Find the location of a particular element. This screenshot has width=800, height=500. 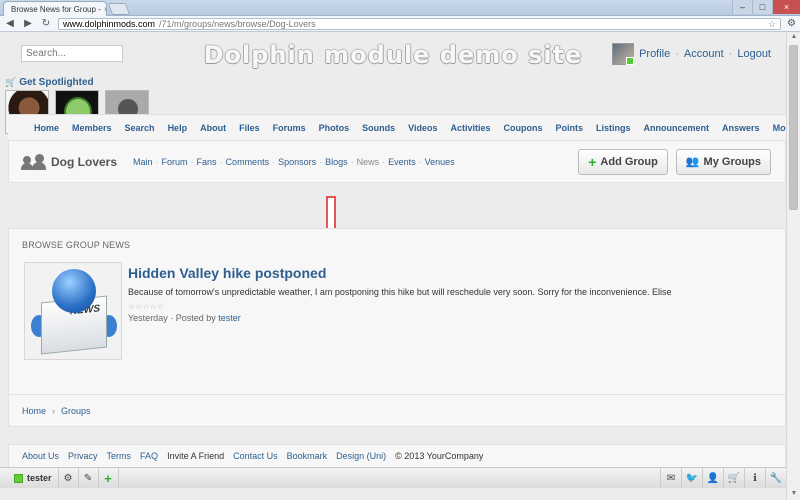

scroll-up-icon: ▲ is located at coordinates (793, 38).